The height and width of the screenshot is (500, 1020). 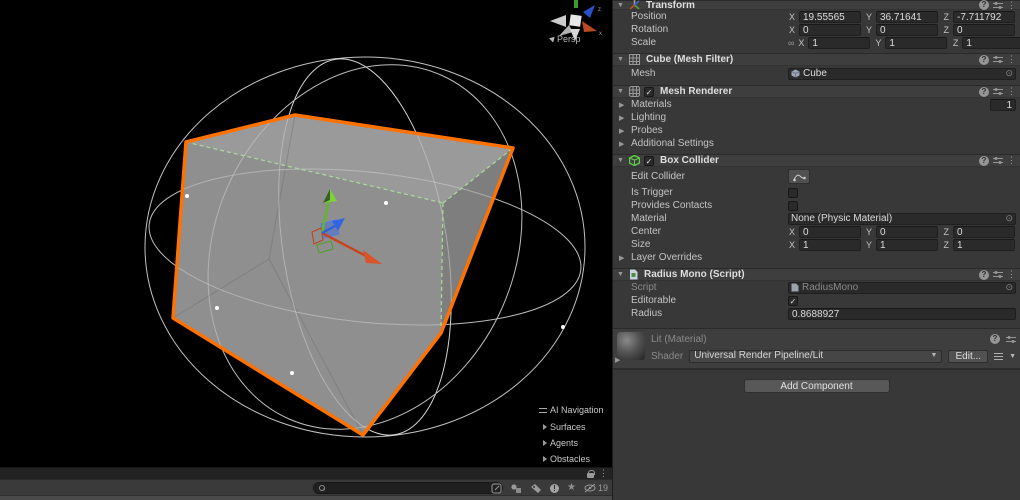 What do you see at coordinates (575, 443) in the screenshot?
I see `nav-foldout-agents: Agents` at bounding box center [575, 443].